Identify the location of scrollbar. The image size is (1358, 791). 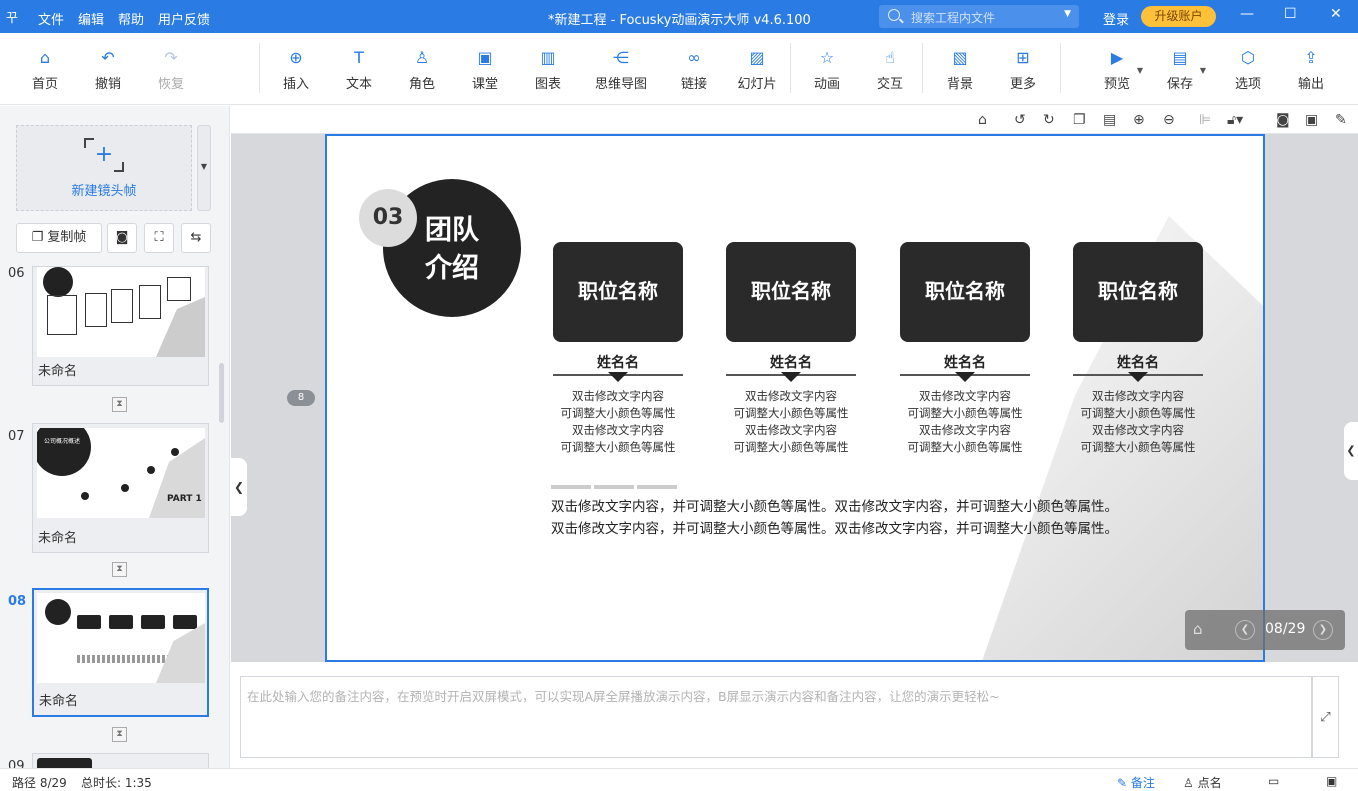
(221, 393).